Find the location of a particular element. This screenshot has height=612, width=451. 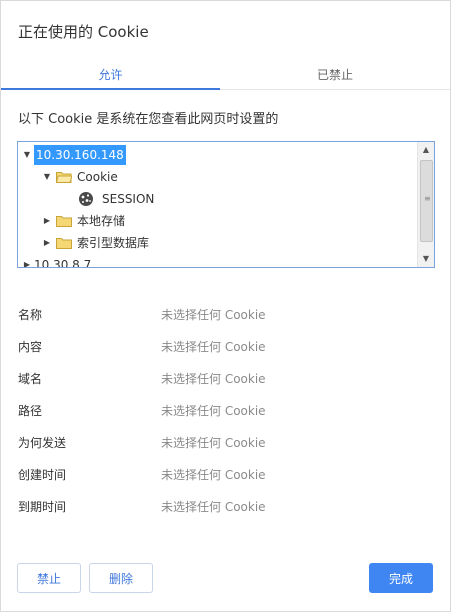

detail-row-domain: 域名 未选择任何 Cookie is located at coordinates (228, 379).